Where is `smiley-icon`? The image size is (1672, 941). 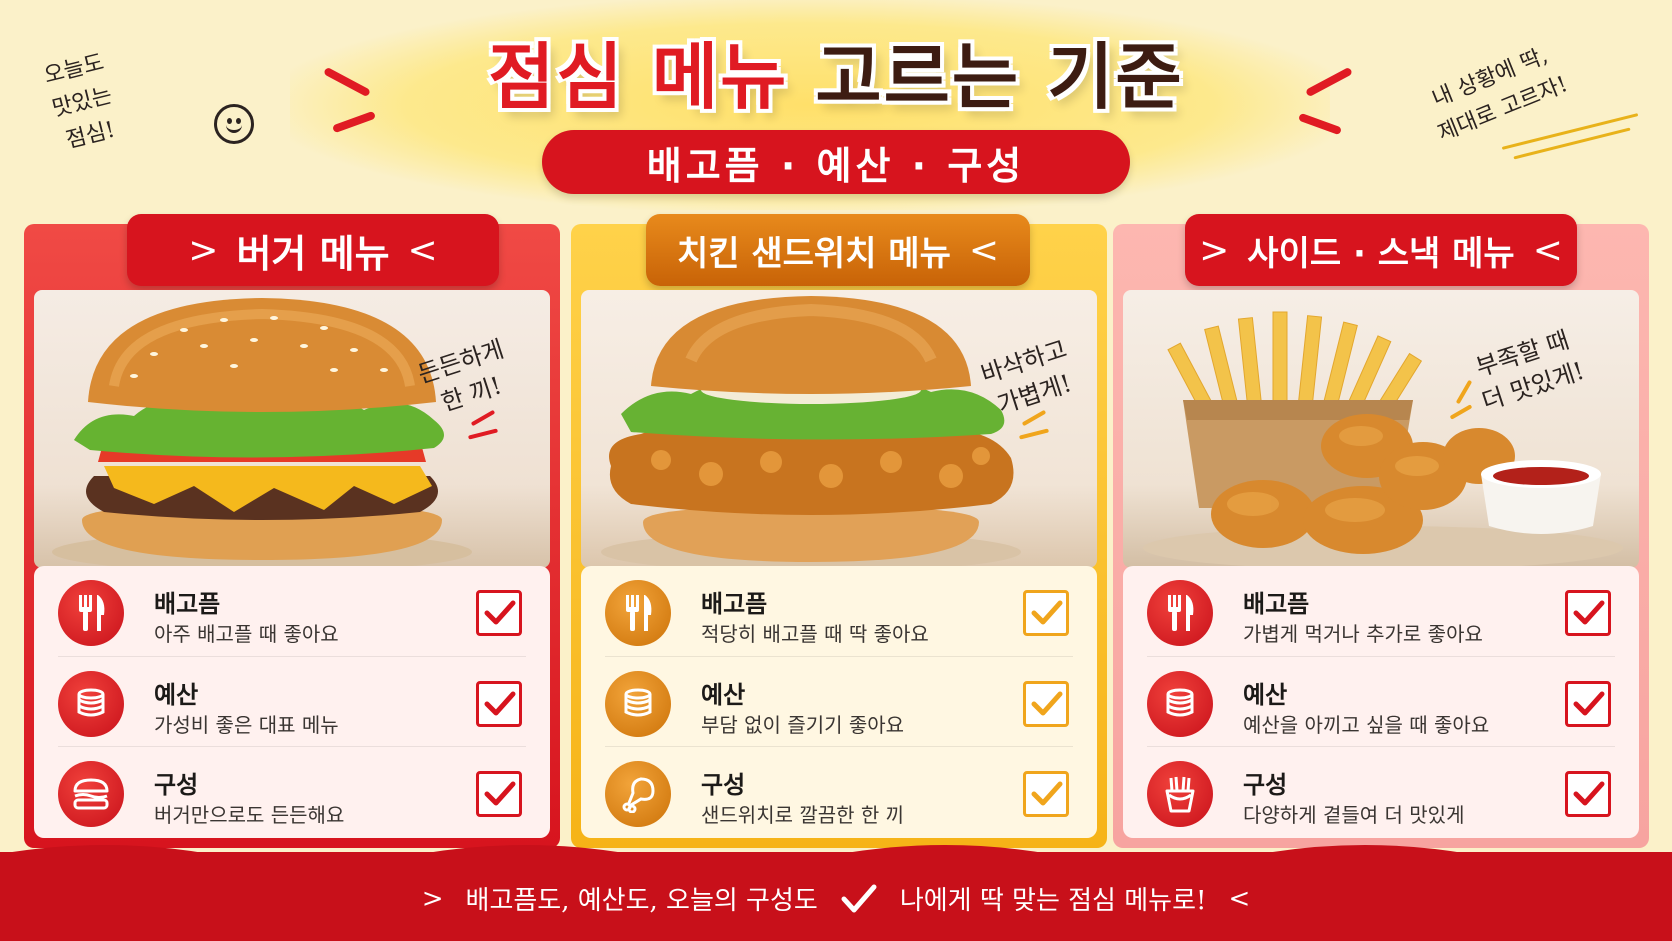
smiley-icon is located at coordinates (234, 124).